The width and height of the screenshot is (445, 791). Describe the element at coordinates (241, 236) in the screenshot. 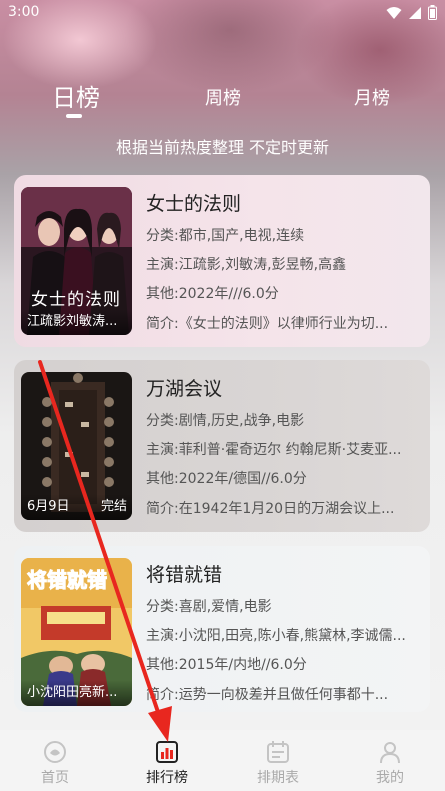

I see `genre-value: 都市,国产,电视,连续` at that location.